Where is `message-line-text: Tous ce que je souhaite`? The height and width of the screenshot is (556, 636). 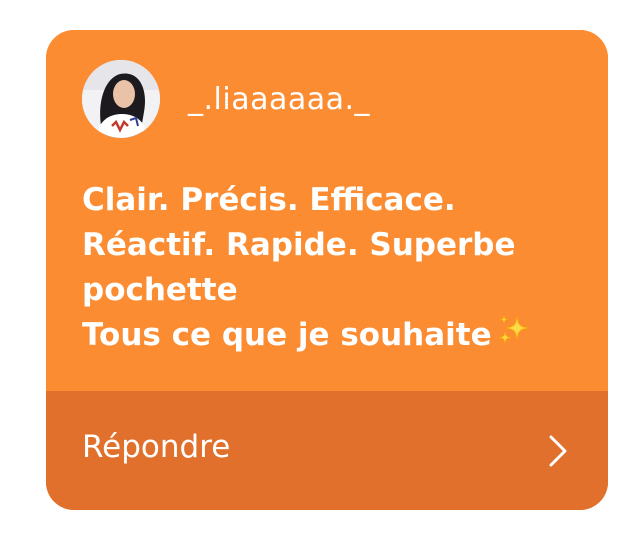
message-line-text: Tous ce que je souhaite is located at coordinates (287, 335).